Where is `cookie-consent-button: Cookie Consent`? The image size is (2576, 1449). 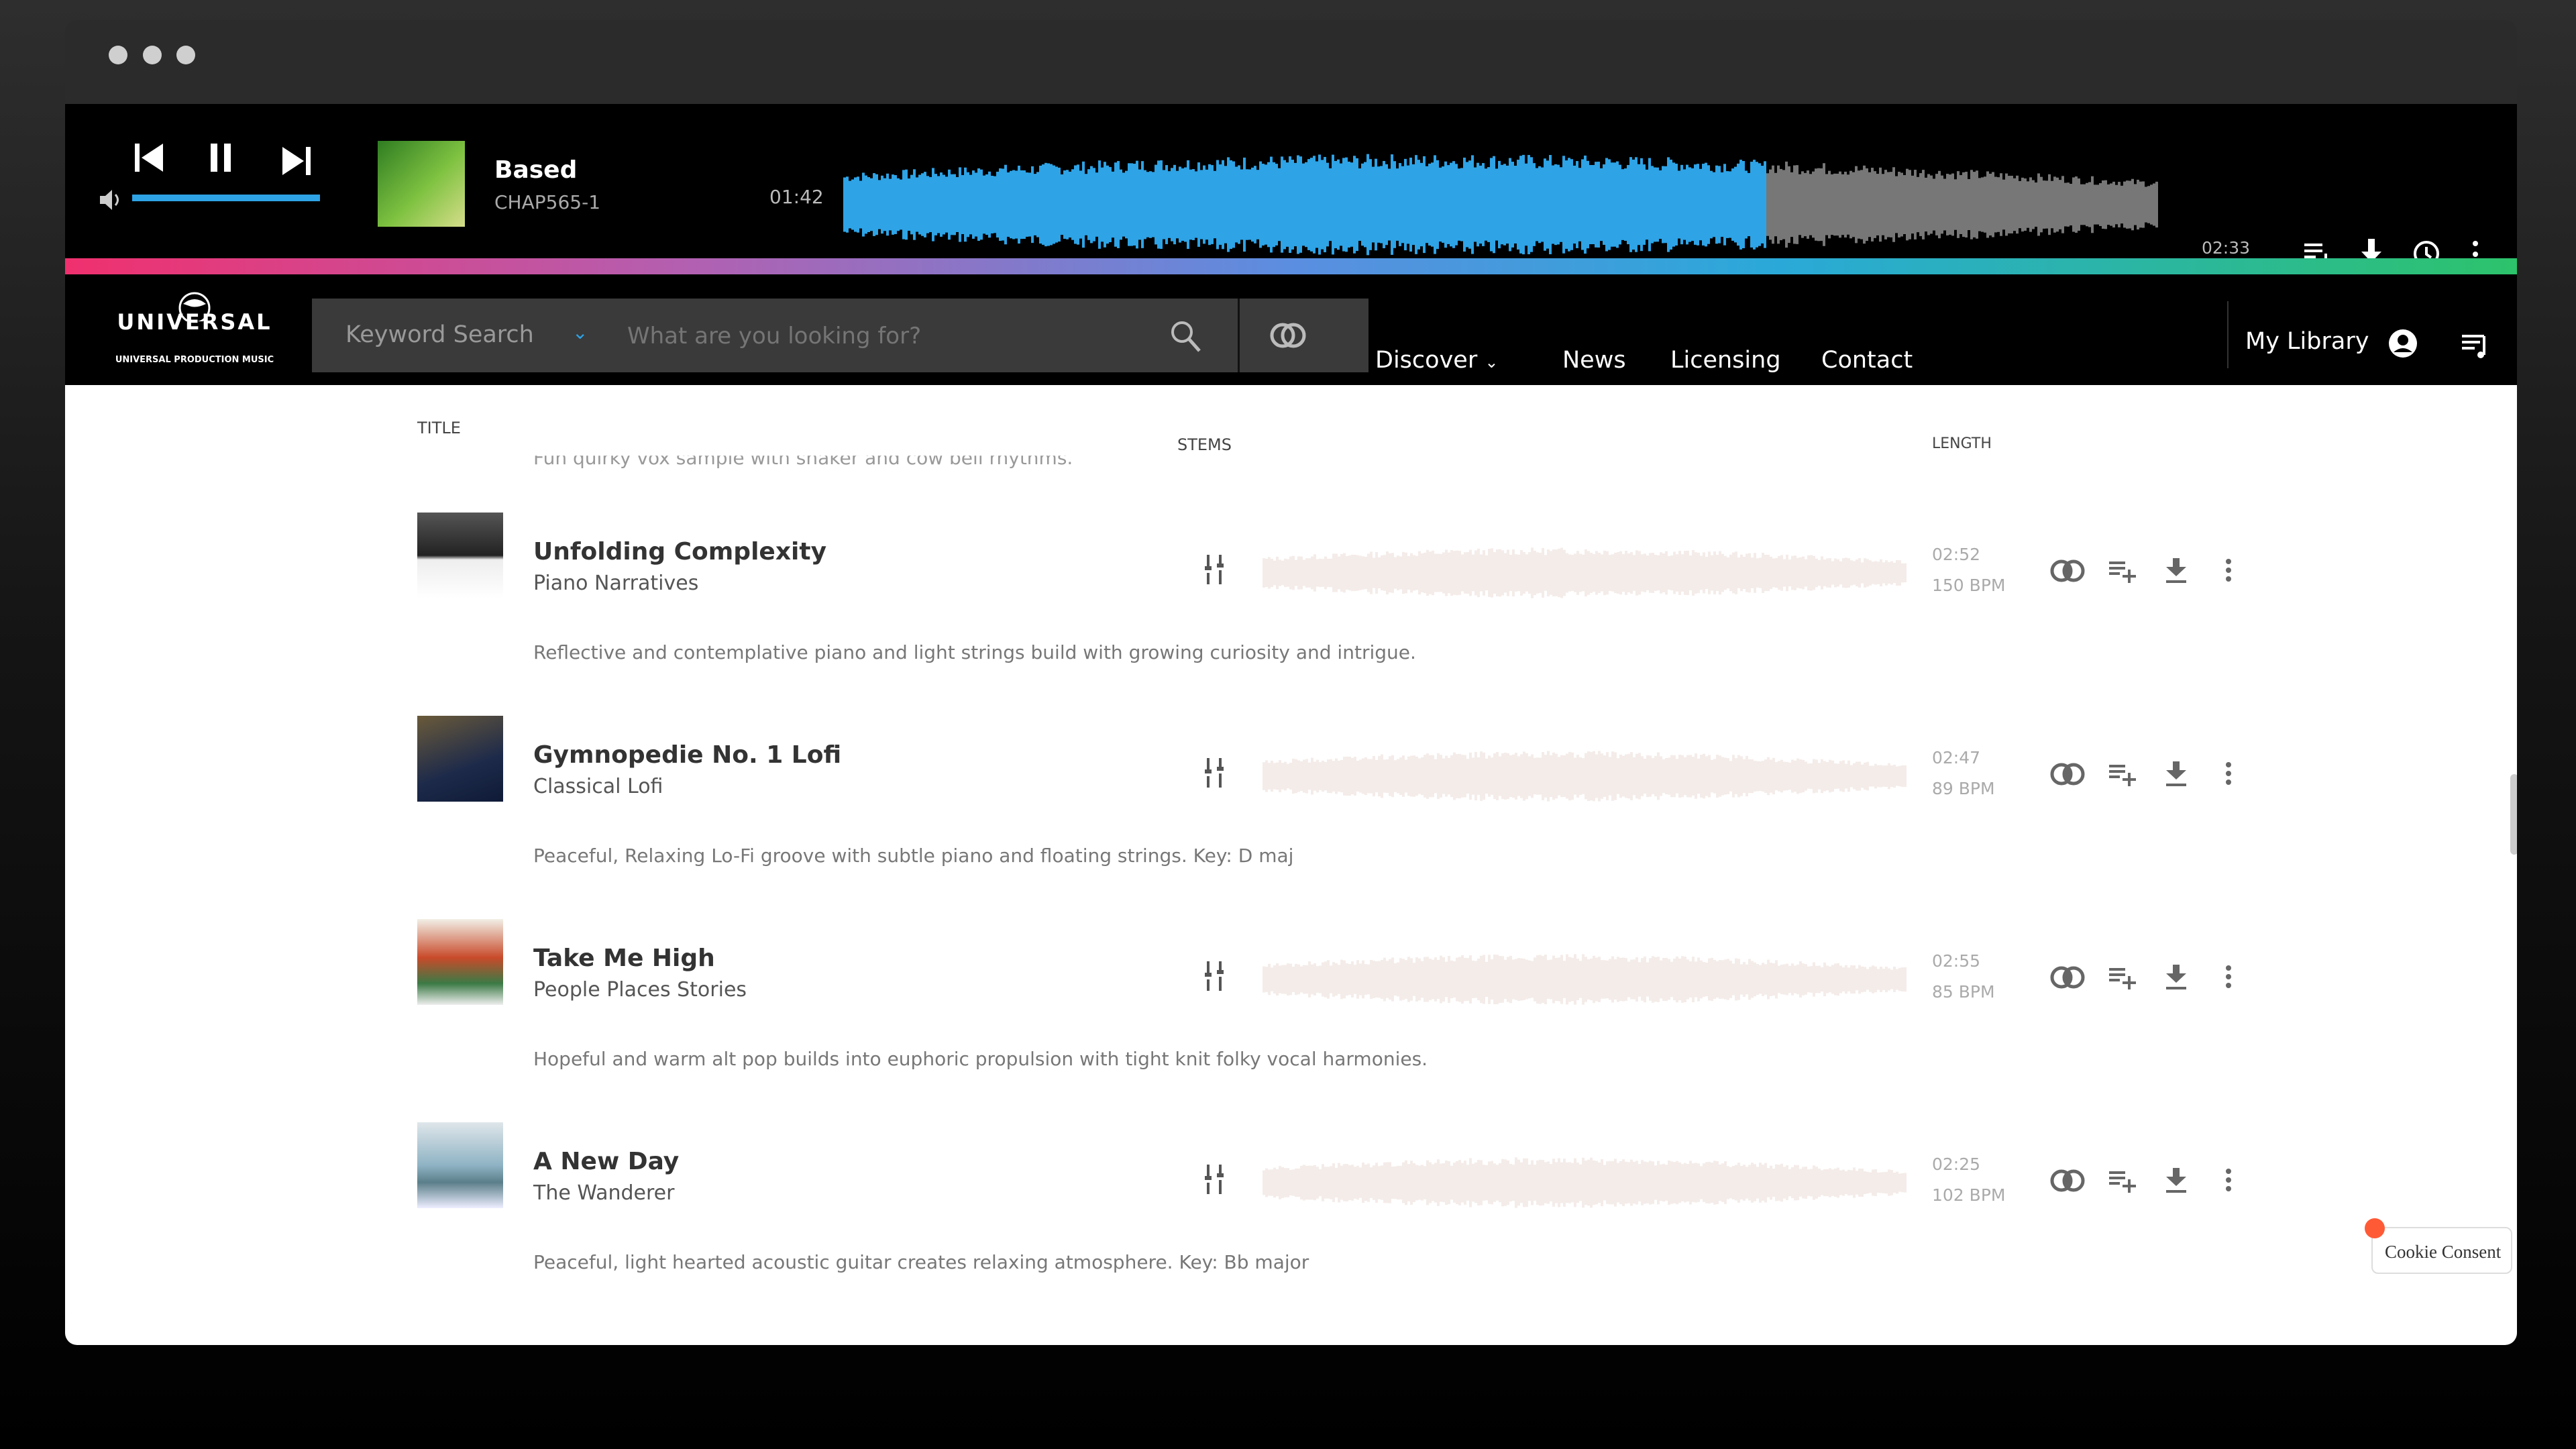 cookie-consent-button: Cookie Consent is located at coordinates (2441, 1250).